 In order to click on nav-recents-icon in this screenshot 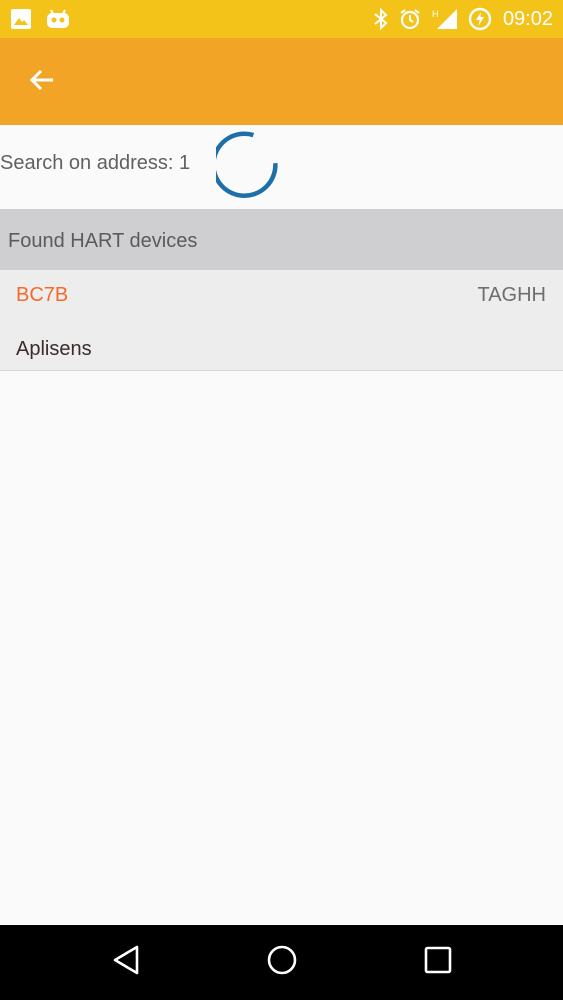, I will do `click(438, 962)`.